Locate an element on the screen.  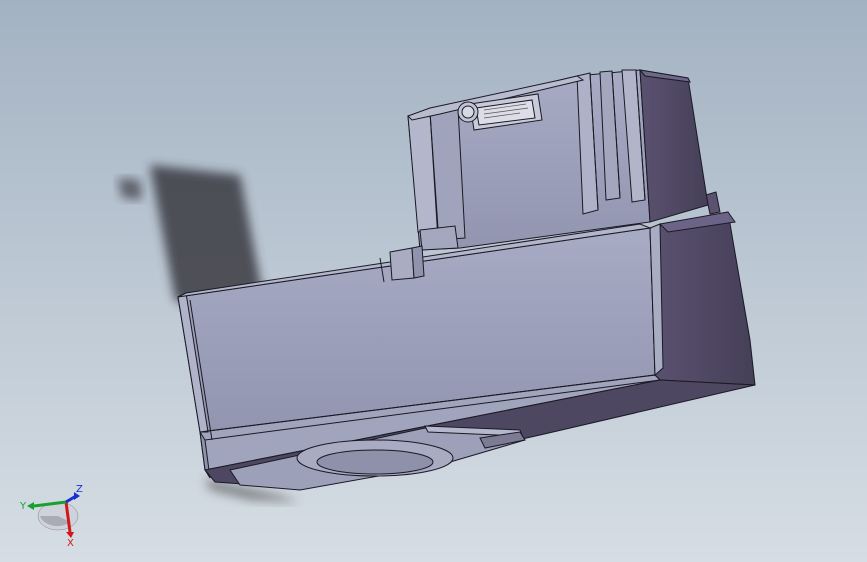
x-axis-label: X is located at coordinates (70, 543).